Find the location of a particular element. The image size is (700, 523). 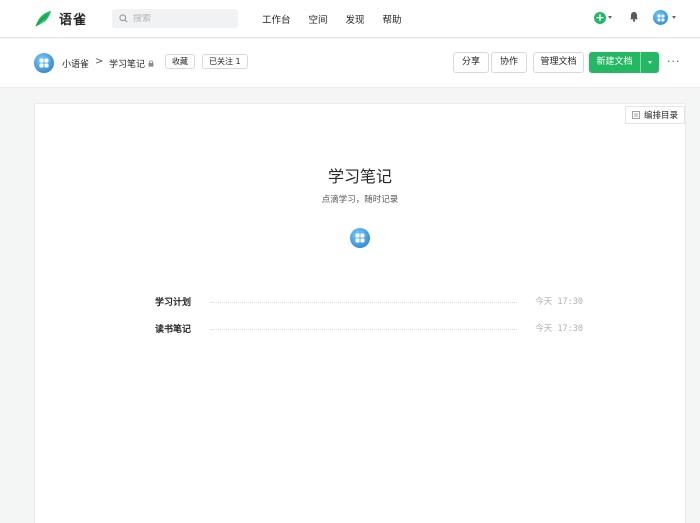

book-header: 小语雀 > 学习笔记 收藏 已关注 1 分享 协作 管理文档 新建文档 ··· is located at coordinates (350, 63).